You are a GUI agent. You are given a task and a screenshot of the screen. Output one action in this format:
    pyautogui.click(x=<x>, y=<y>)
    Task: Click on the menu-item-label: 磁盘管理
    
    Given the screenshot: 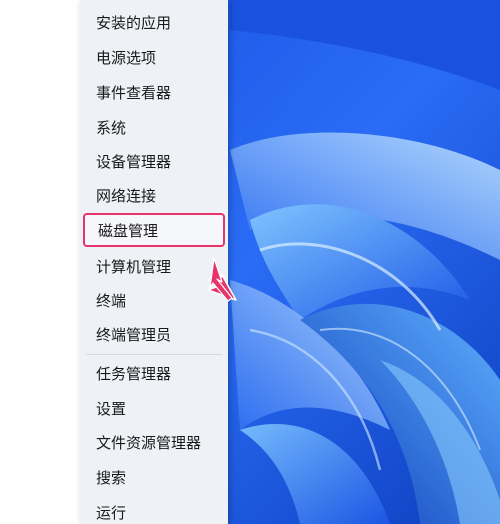 What is the action you would take?
    pyautogui.click(x=128, y=230)
    